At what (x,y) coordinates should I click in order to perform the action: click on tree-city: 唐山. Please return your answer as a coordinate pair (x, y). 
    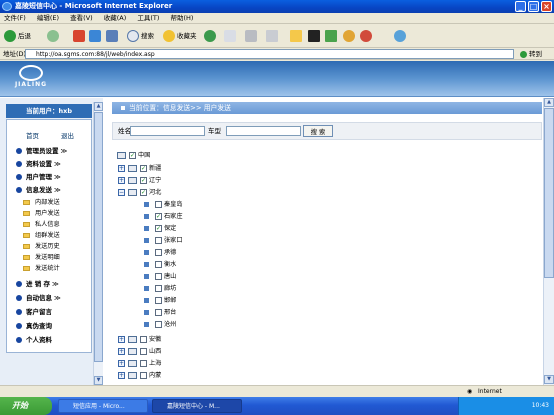
    Looking at the image, I should click on (160, 277).